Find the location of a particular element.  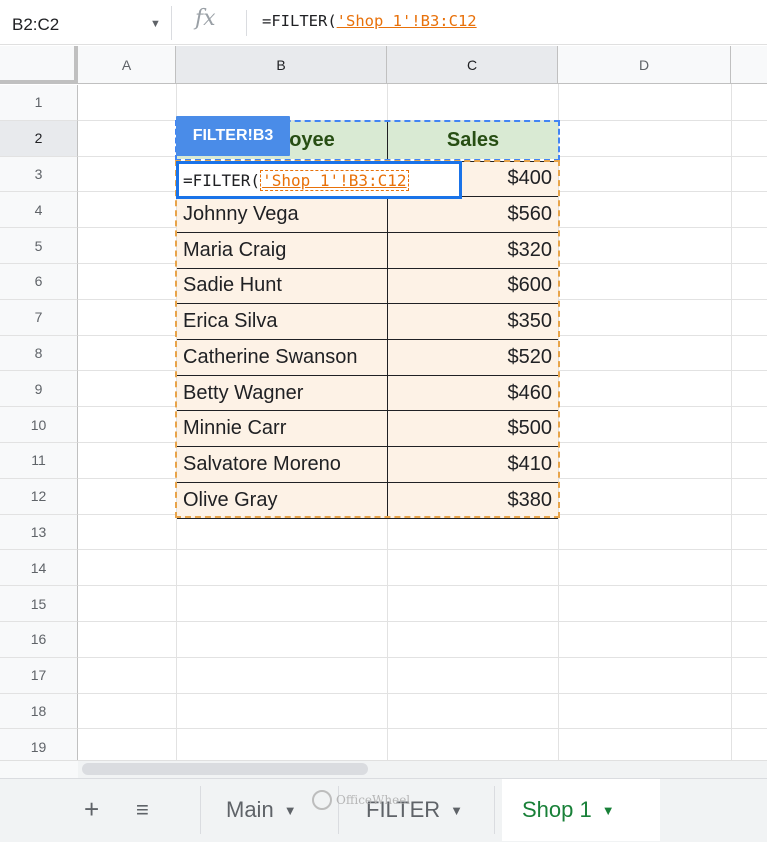

row-header-14: 14 is located at coordinates (39, 568).